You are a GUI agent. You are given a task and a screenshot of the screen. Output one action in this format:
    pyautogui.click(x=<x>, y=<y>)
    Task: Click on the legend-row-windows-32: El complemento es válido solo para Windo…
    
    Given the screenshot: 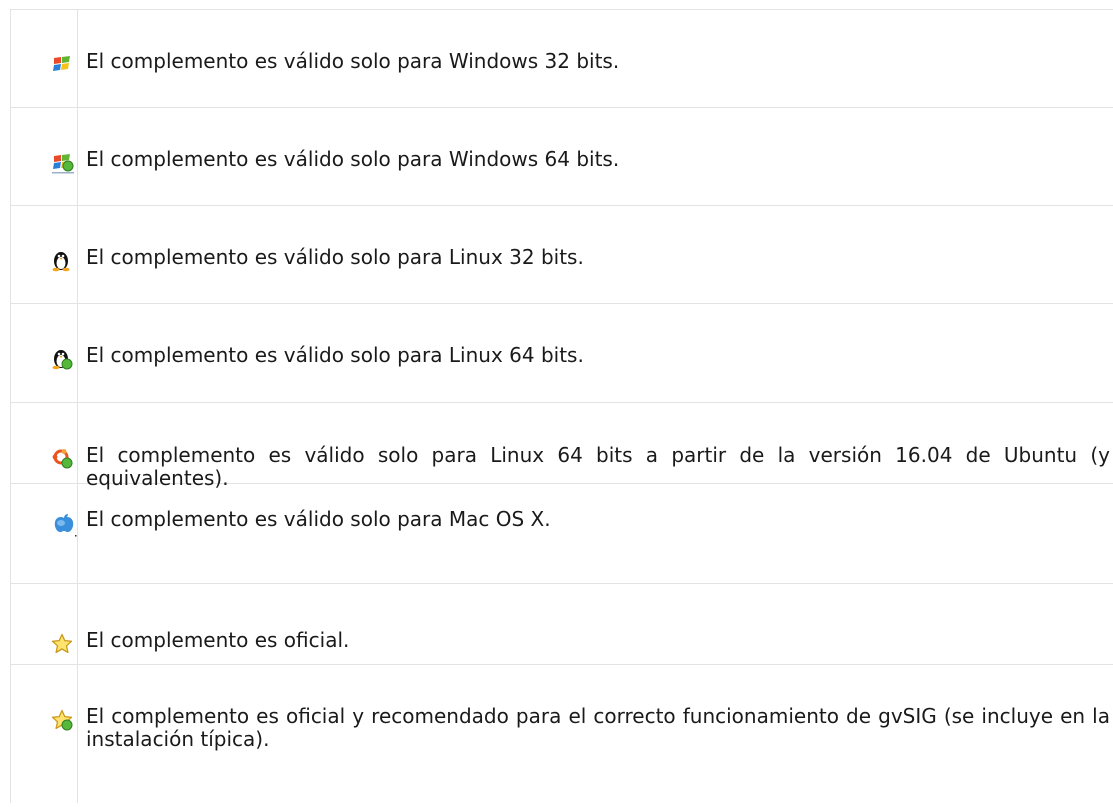 What is the action you would take?
    pyautogui.click(x=561, y=59)
    